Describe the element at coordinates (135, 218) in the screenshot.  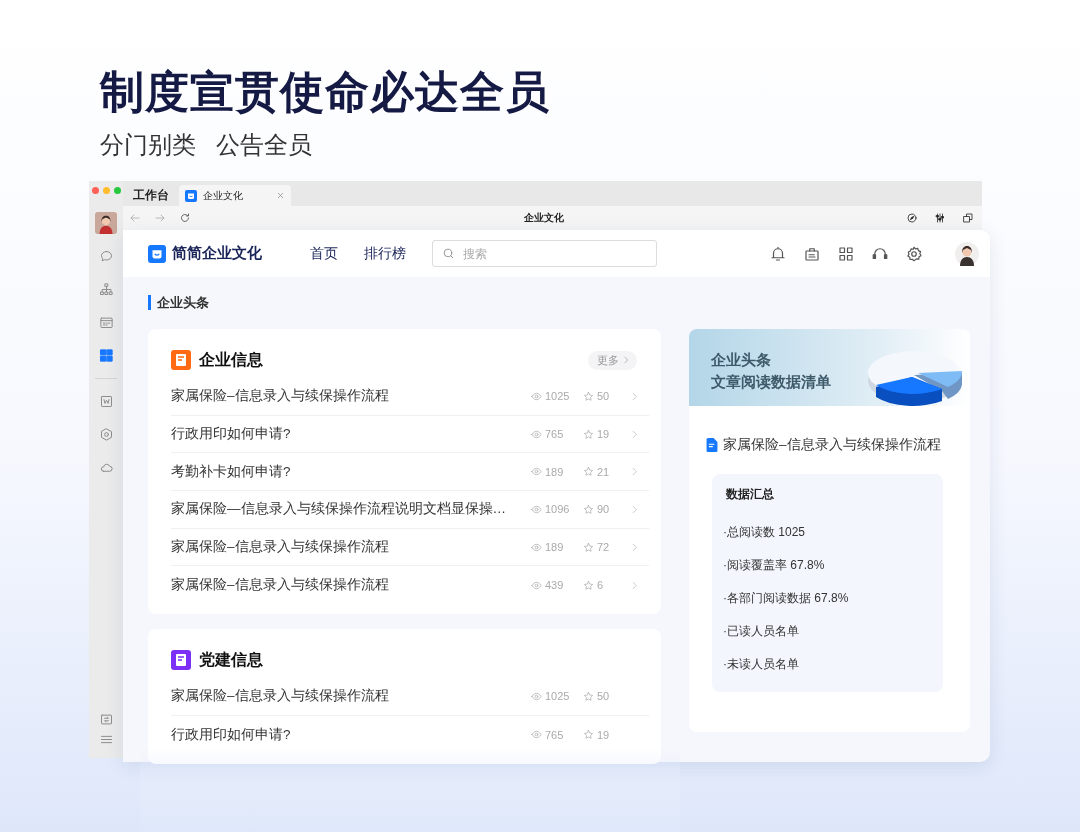
I see `back-icon` at that location.